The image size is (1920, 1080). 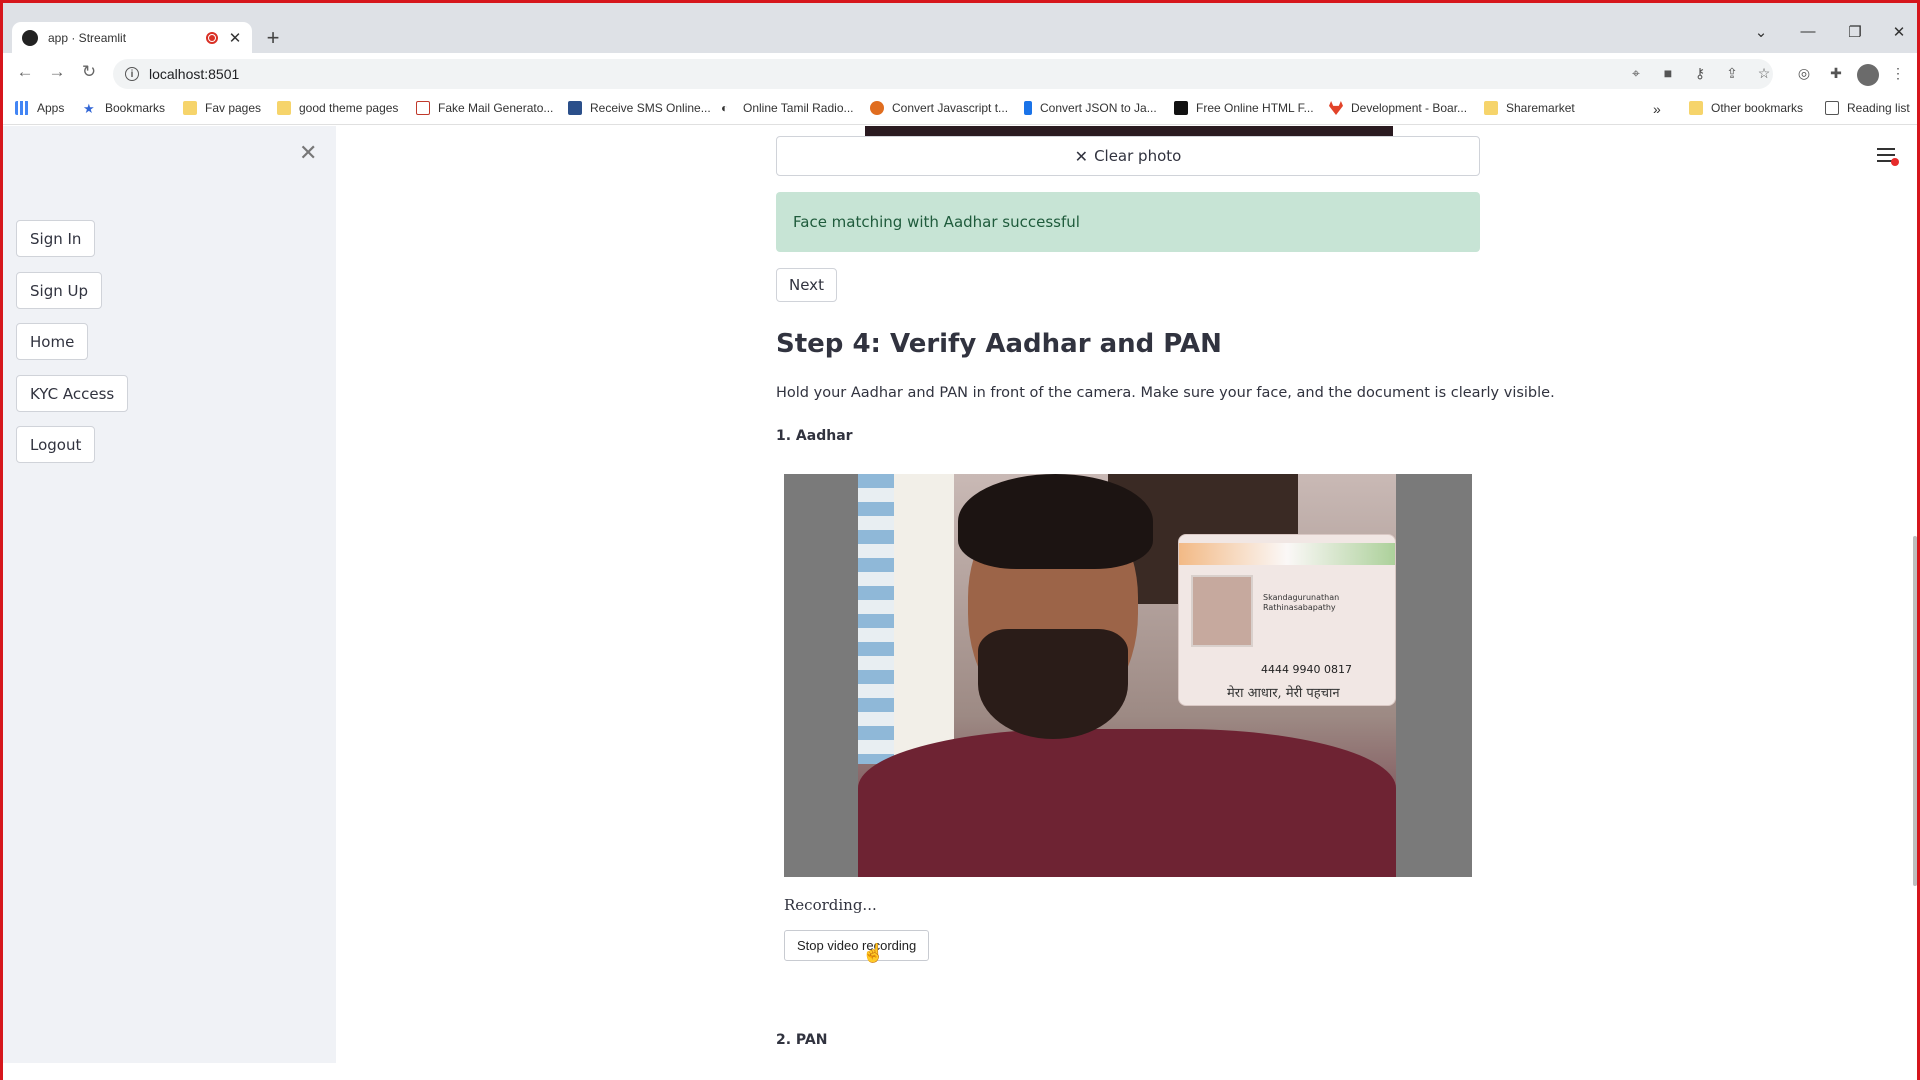 What do you see at coordinates (1899, 32) in the screenshot?
I see `close-window-icon: ✕` at bounding box center [1899, 32].